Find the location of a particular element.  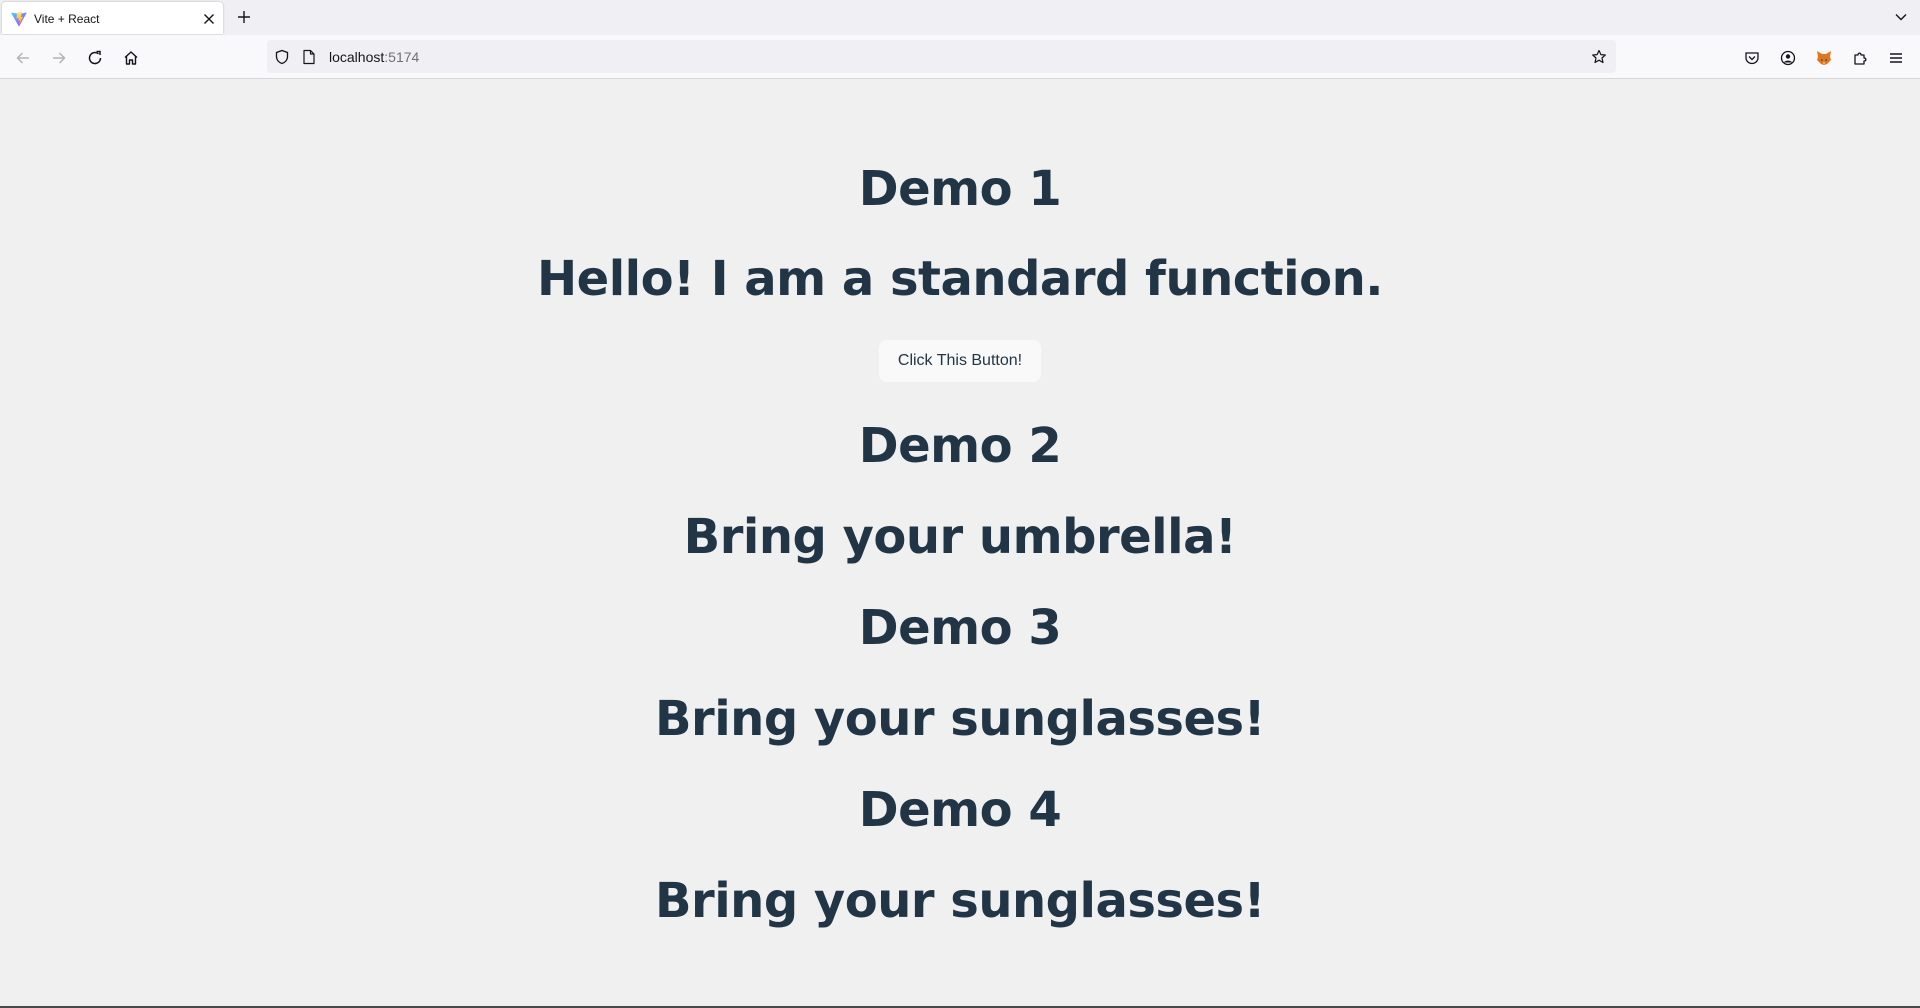

shield-icon is located at coordinates (282, 57).